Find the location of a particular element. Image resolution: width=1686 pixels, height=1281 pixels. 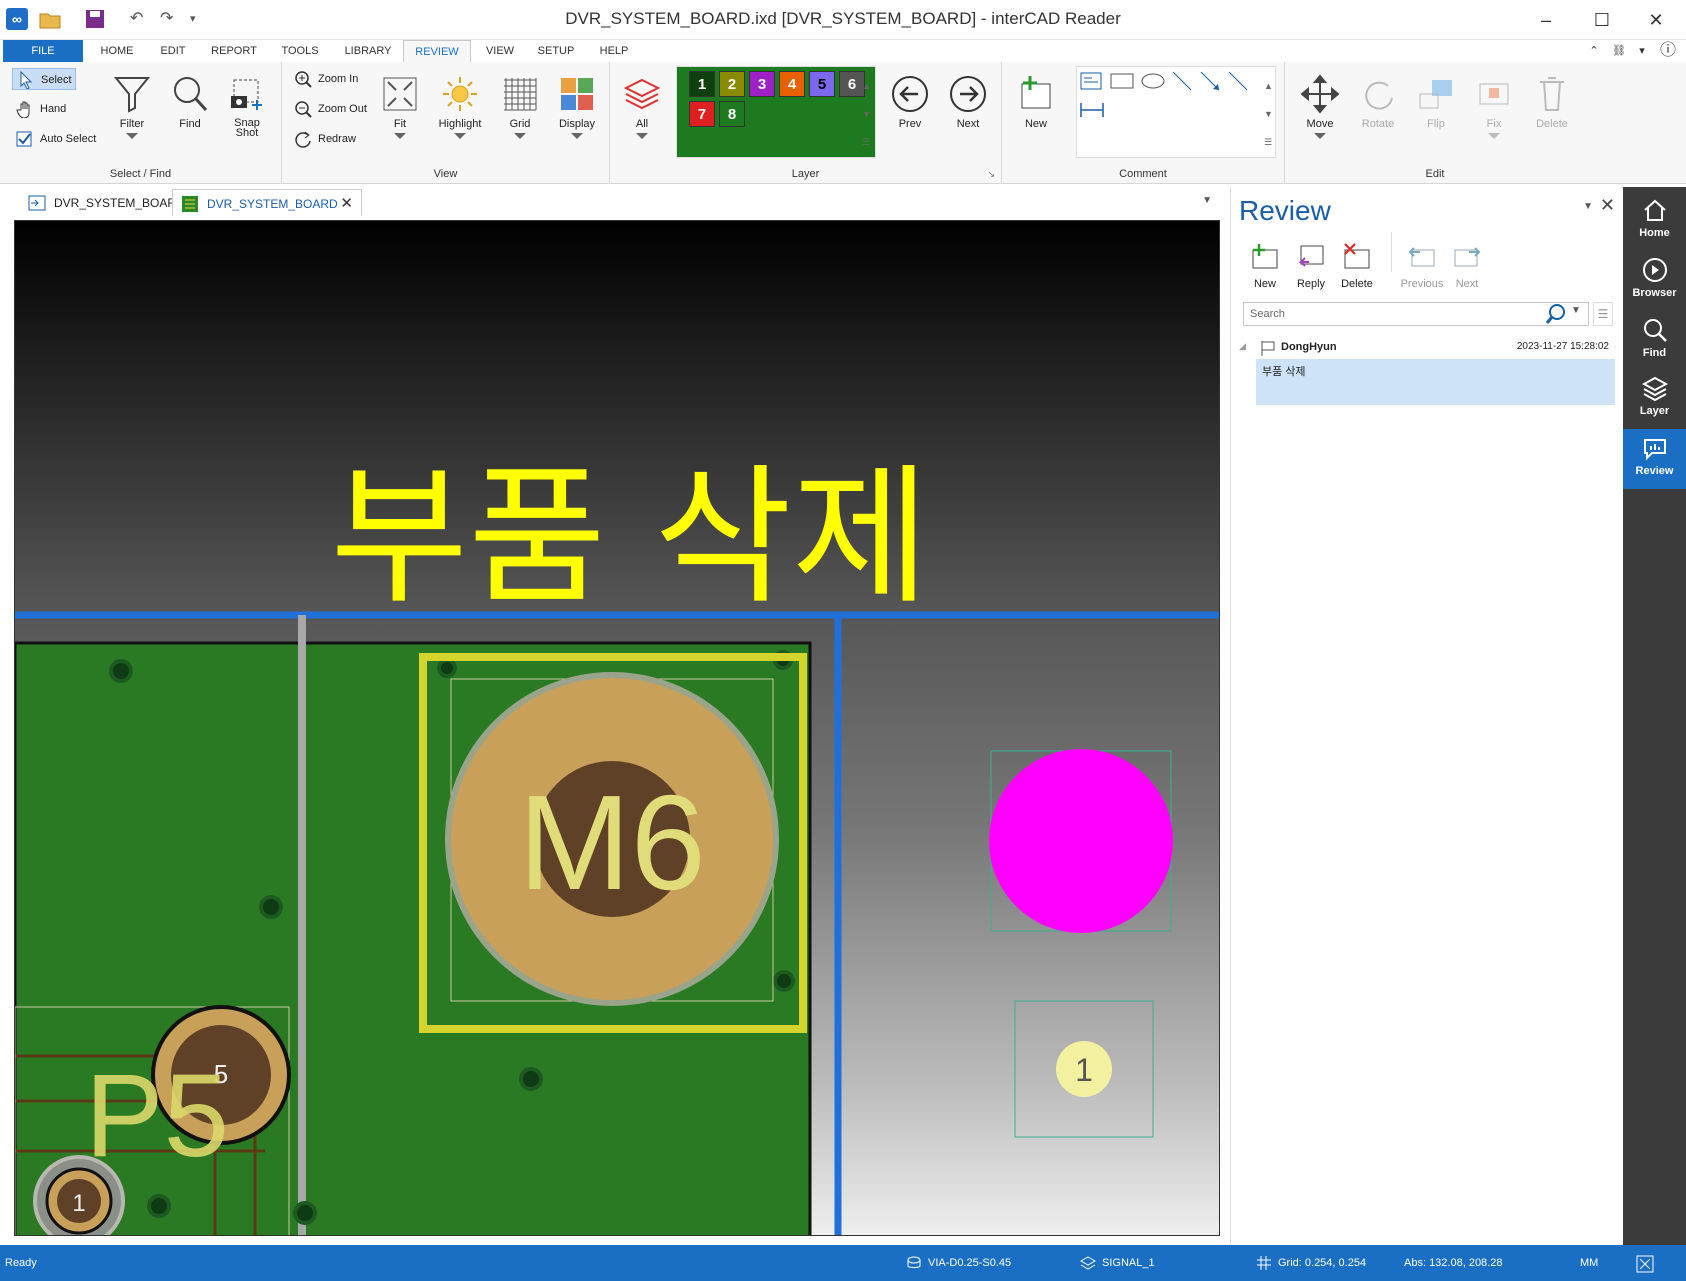

collapse-ribbon-icon: ⌃ is located at coordinates (1594, 51).